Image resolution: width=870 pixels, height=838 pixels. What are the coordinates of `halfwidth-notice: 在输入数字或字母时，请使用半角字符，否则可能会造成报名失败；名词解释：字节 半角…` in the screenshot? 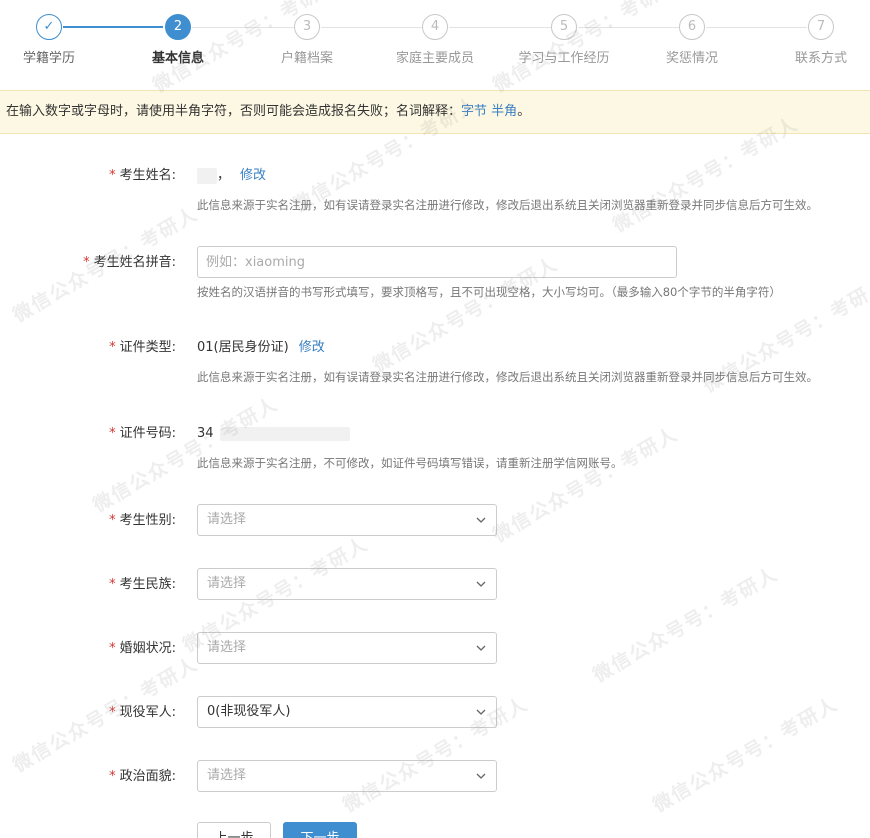 It's located at (435, 112).